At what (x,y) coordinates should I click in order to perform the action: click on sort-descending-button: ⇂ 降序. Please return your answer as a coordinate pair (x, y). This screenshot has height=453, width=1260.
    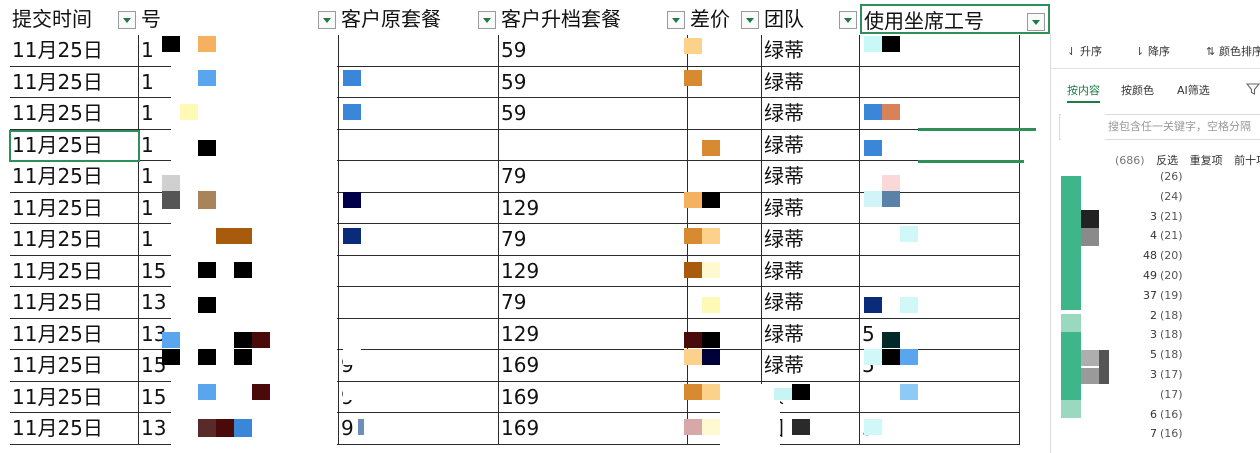
    Looking at the image, I should click on (1152, 51).